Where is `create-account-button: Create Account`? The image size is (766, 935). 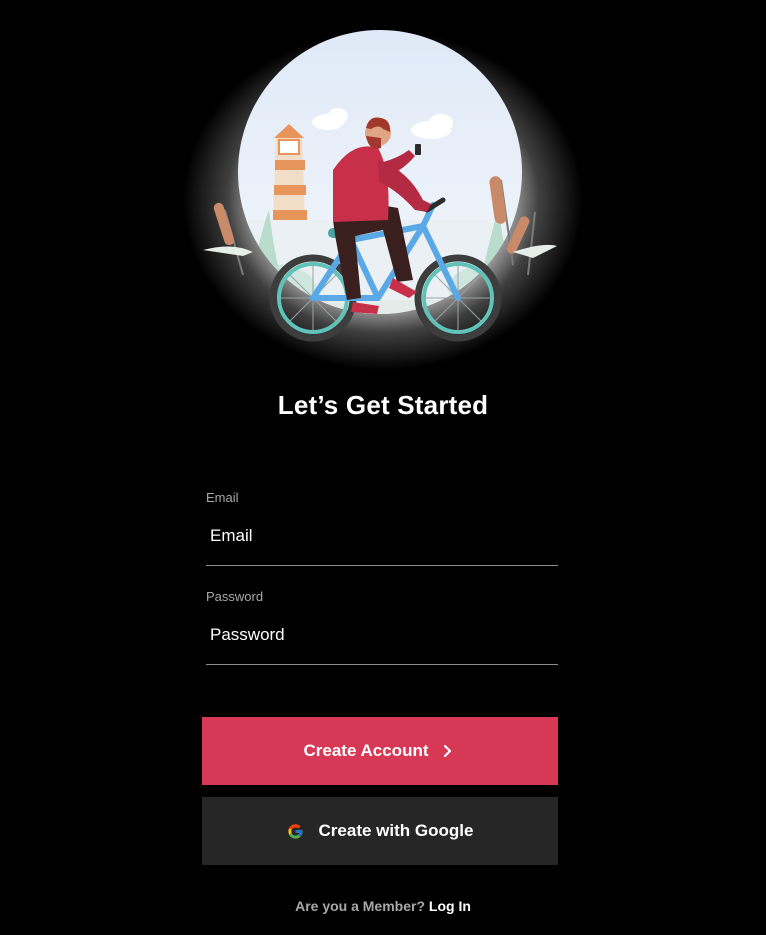 create-account-button: Create Account is located at coordinates (380, 751).